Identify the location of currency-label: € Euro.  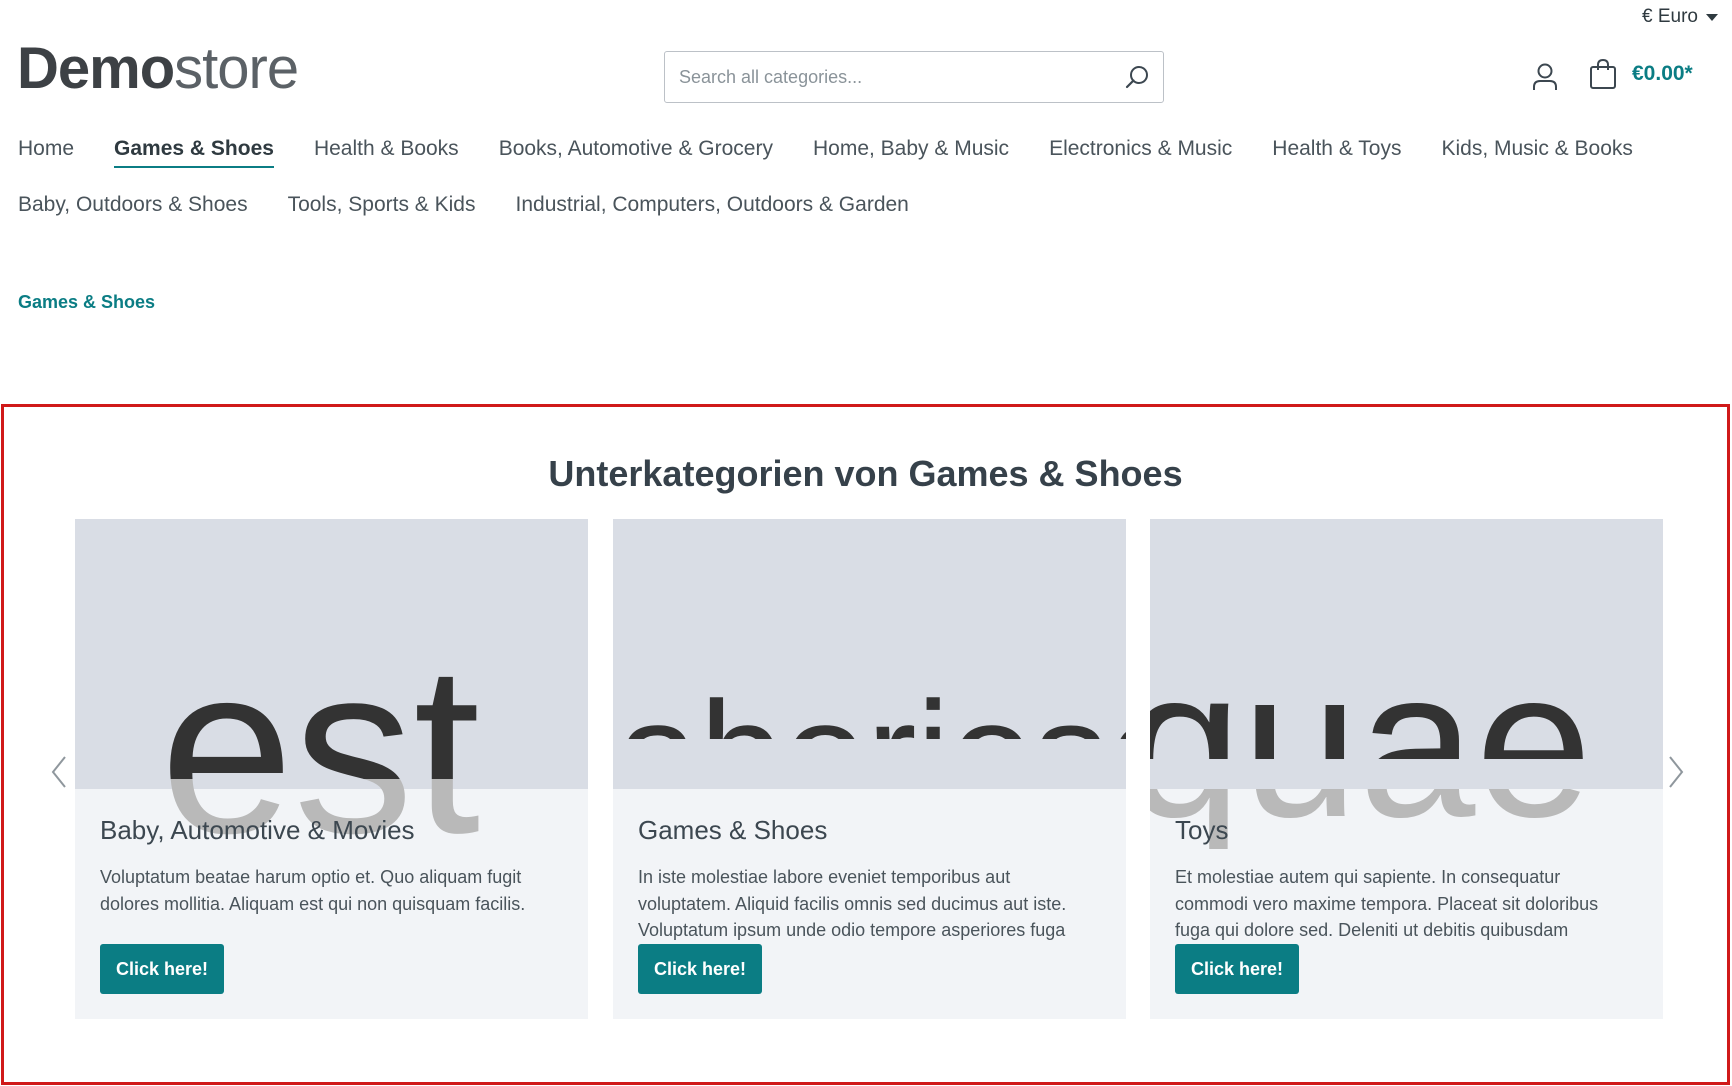
(1670, 16).